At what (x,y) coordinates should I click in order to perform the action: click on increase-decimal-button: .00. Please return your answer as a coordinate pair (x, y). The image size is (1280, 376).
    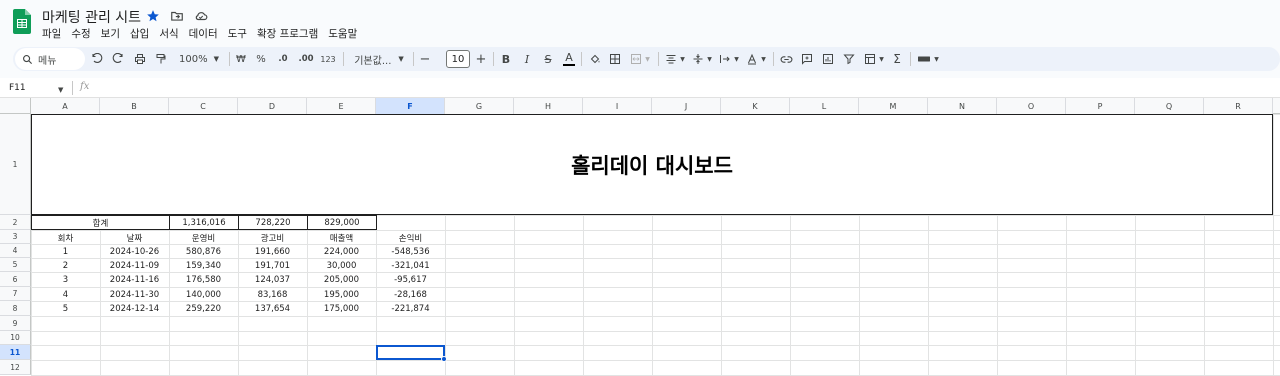
    Looking at the image, I should click on (306, 59).